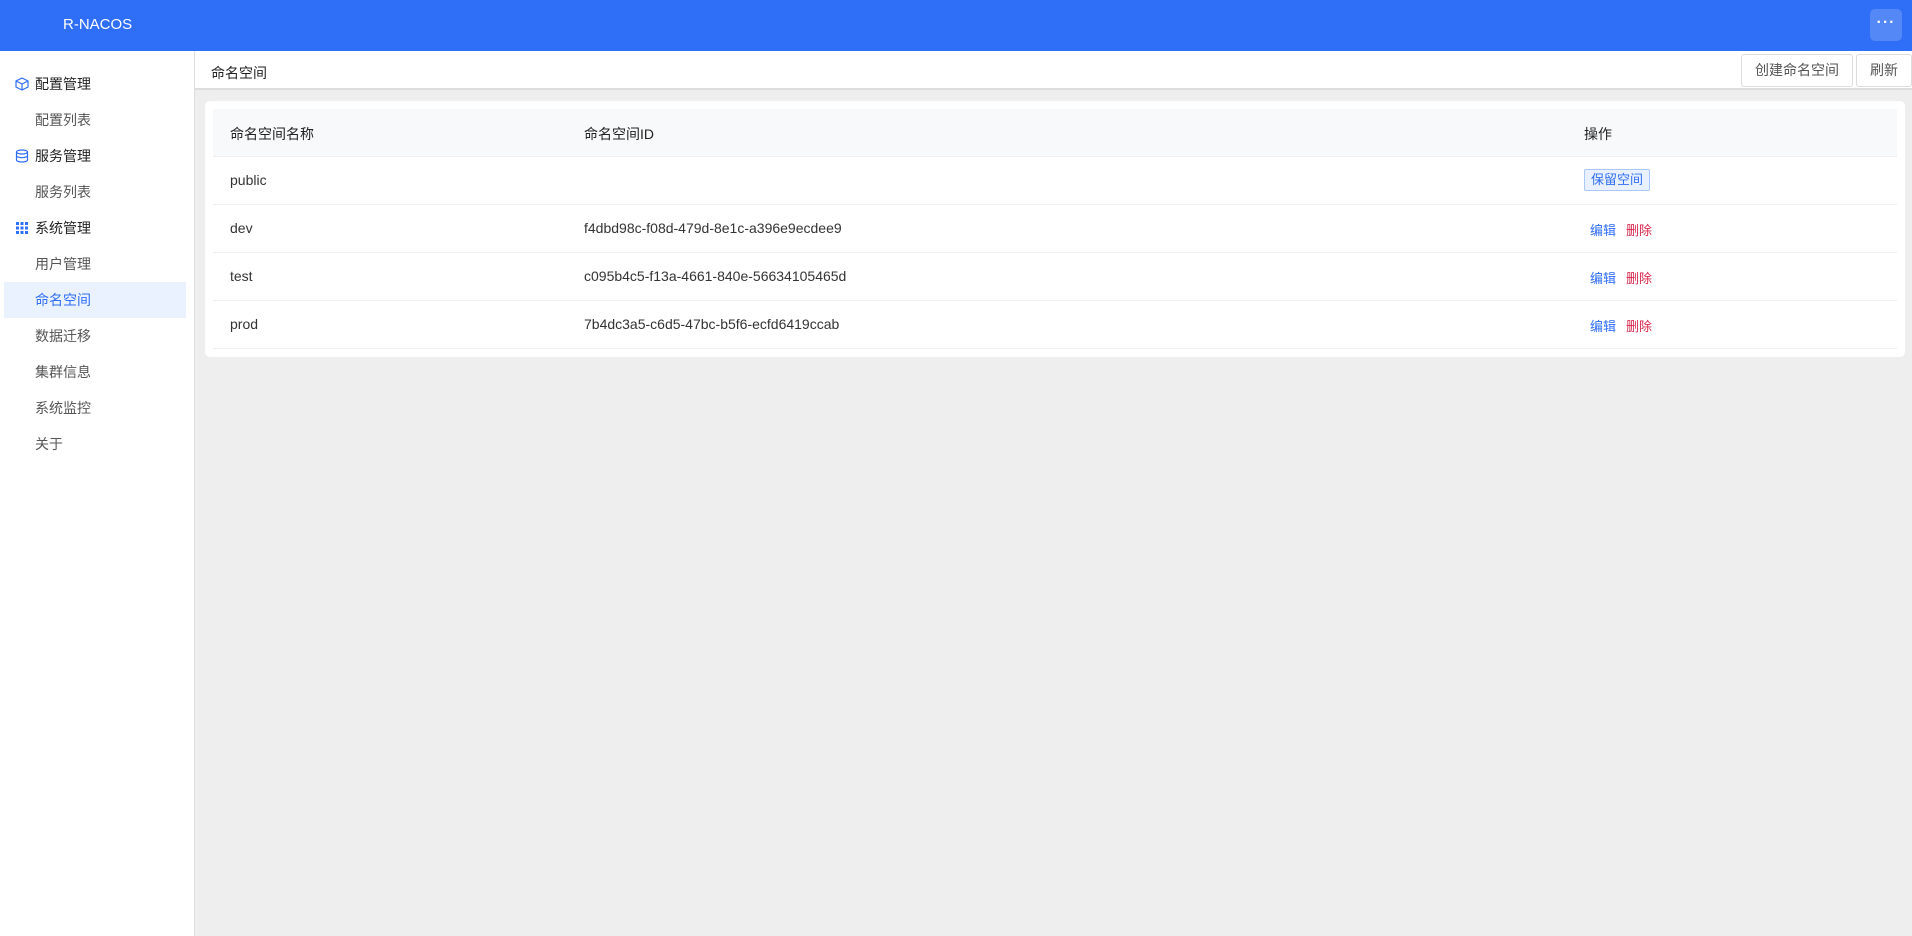 Image resolution: width=1912 pixels, height=936 pixels. I want to click on namespace-name: public, so click(248, 180).